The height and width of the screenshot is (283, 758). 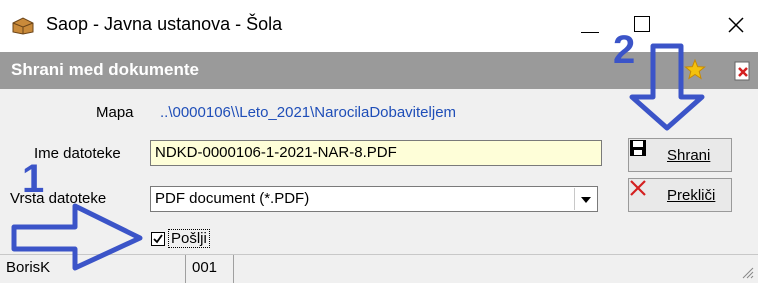 I want to click on status-panel, so click(x=496, y=269).